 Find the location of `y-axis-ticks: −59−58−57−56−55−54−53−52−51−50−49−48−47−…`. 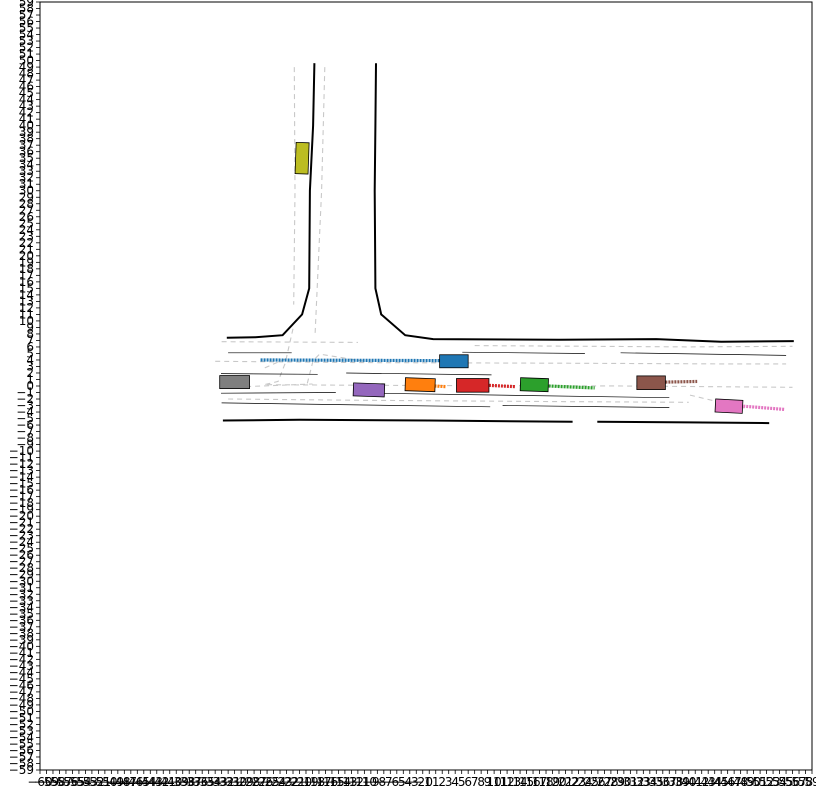

y-axis-ticks: −59−58−57−56−55−54−53−52−51−50−49−48−47−… is located at coordinates (24, 388).